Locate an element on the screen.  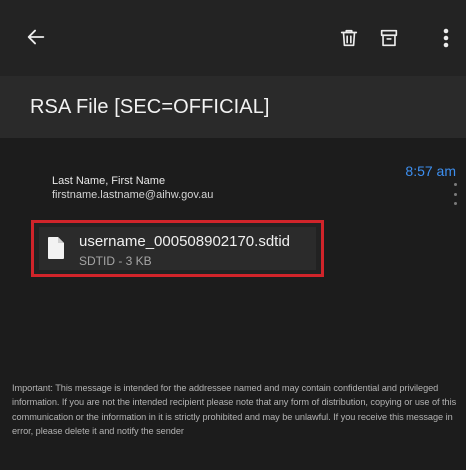
sender-name: Last Name, First Name is located at coordinates (108, 181).